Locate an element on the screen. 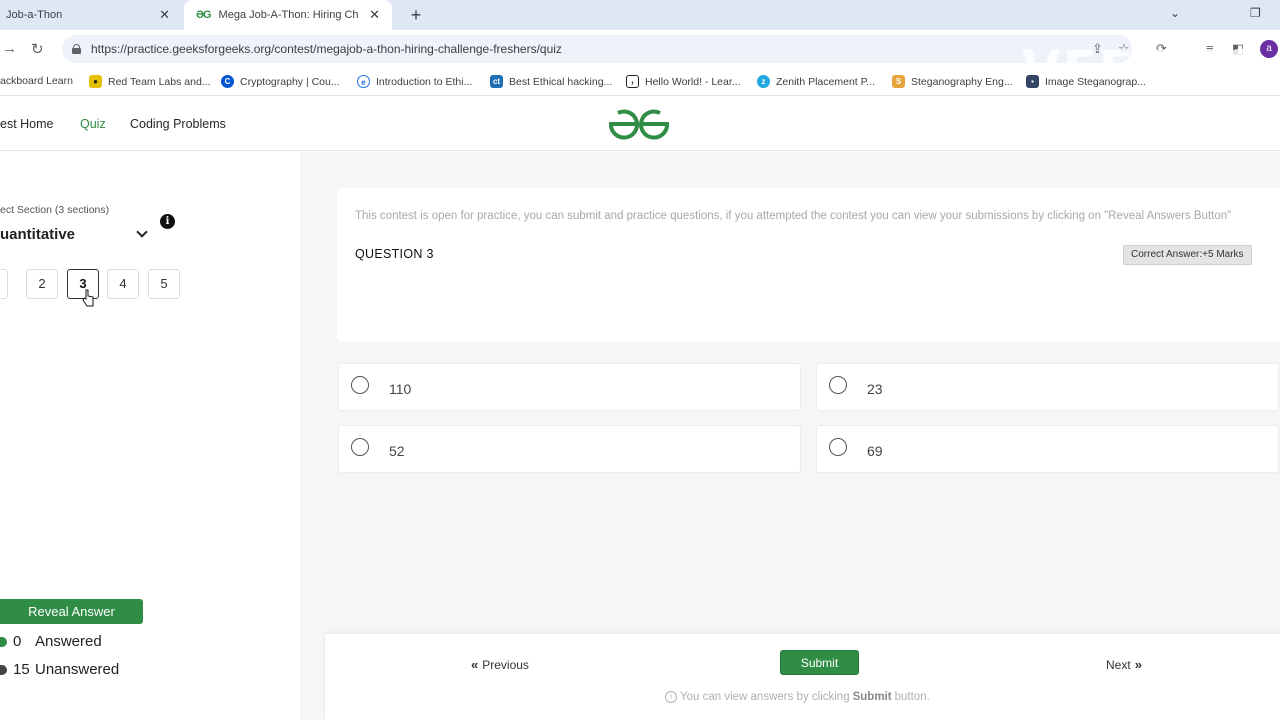 This screenshot has height=720, width=1280. image-stego-icon: ▪ is located at coordinates (1032, 81).